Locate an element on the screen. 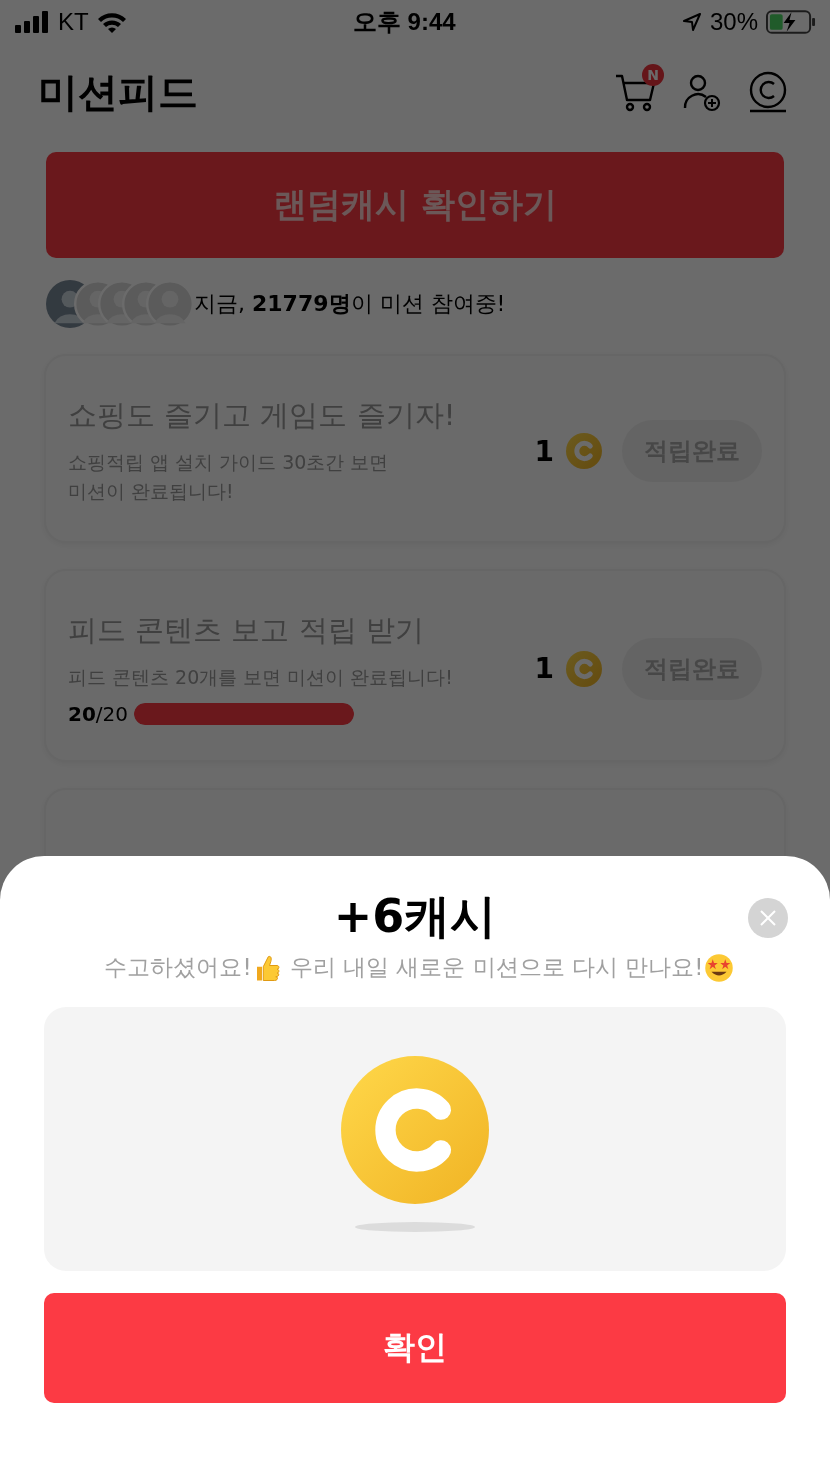 The width and height of the screenshot is (830, 1476). random-cash-button: 랜덤캐시 확인하기 is located at coordinates (415, 205).